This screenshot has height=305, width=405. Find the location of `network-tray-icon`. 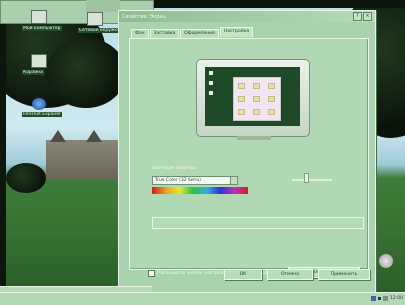

network-tray-icon is located at coordinates (374, 298).